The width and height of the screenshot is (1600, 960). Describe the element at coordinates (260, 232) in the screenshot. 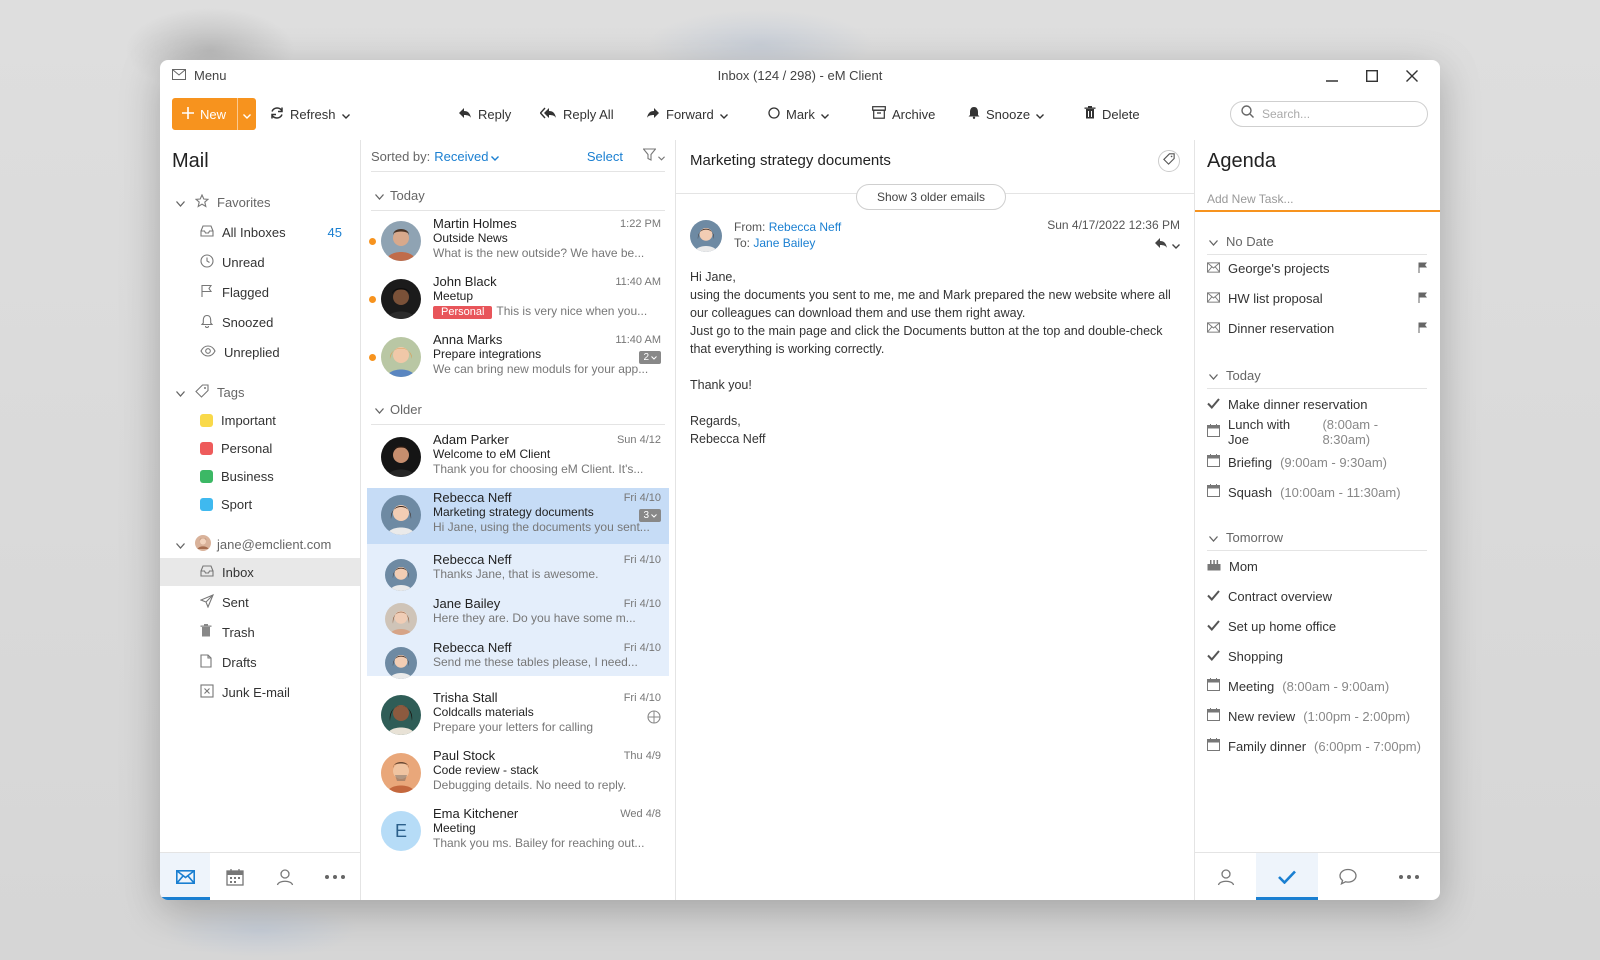

I see `sidebar-item-all-inboxes: All Inboxes 45` at that location.